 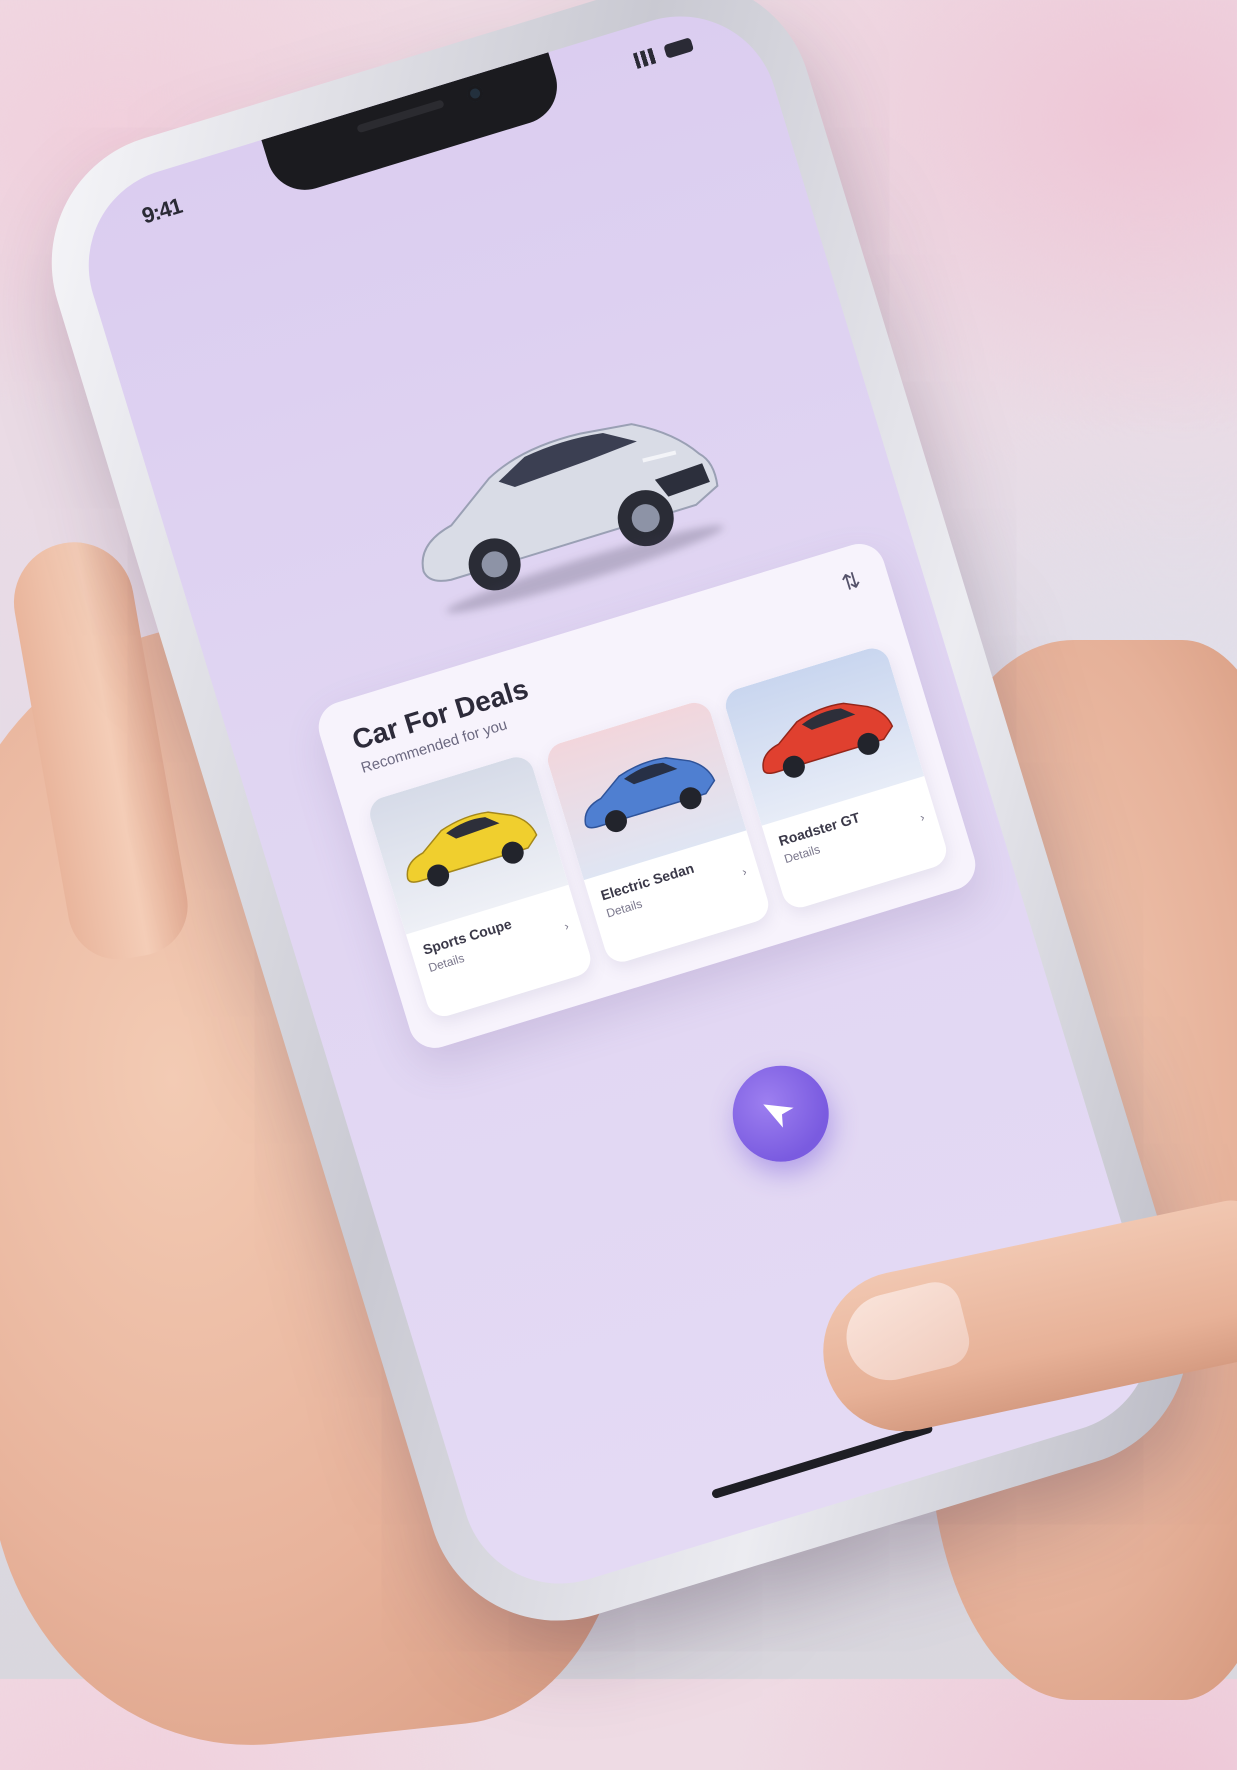 I want to click on navigation-arrow-icon, so click(x=778, y=1116).